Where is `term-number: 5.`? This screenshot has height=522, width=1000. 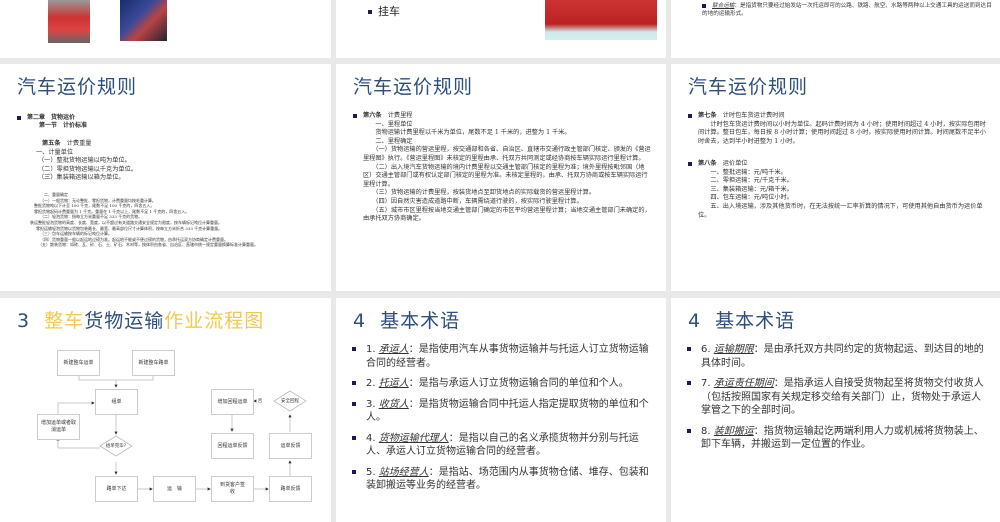 term-number: 5. is located at coordinates (371, 472).